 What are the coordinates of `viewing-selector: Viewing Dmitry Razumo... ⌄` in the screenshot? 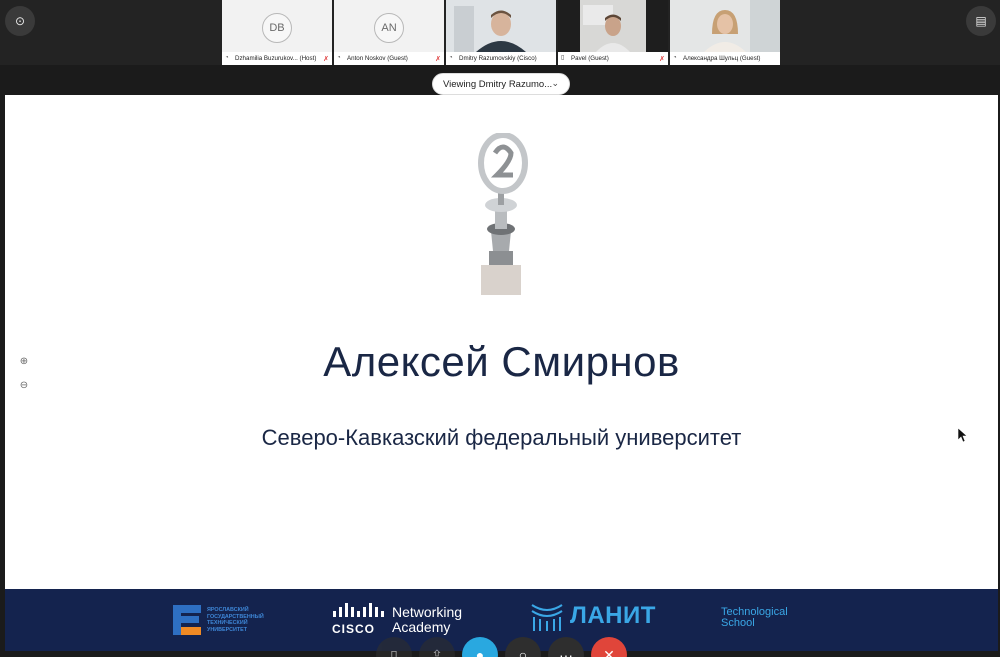 It's located at (501, 84).